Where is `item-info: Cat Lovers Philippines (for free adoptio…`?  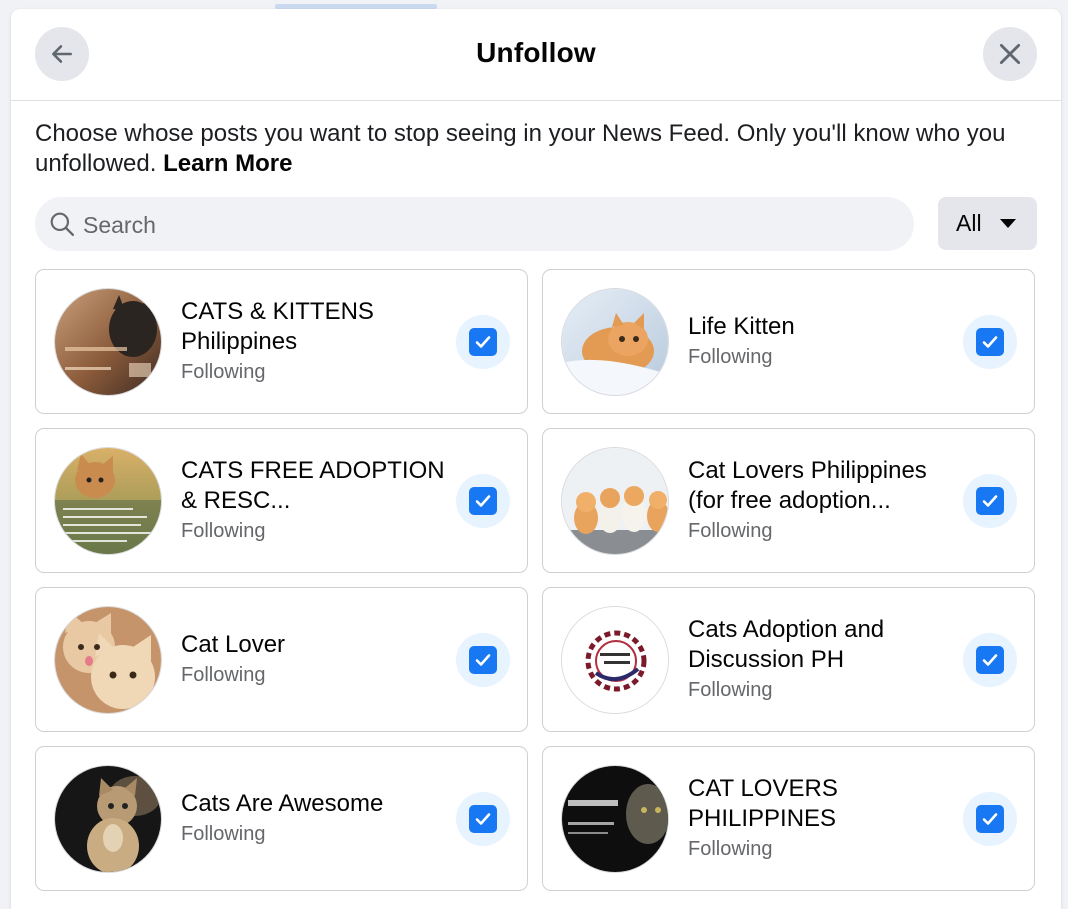
item-info: Cat Lovers Philippines (for free adoptio… is located at coordinates (823, 500).